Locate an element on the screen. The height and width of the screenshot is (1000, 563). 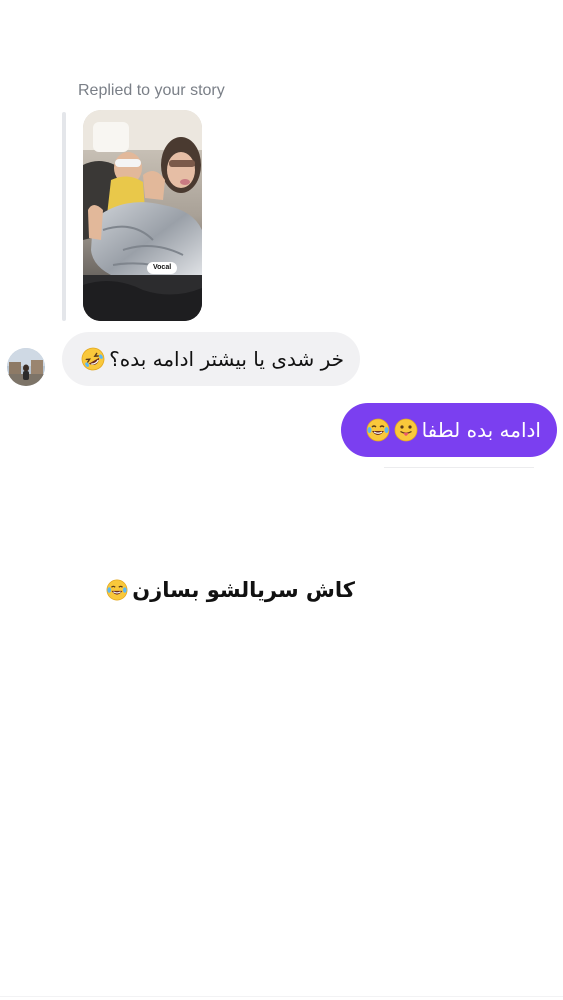
story-sticker: Vocal is located at coordinates (162, 268).